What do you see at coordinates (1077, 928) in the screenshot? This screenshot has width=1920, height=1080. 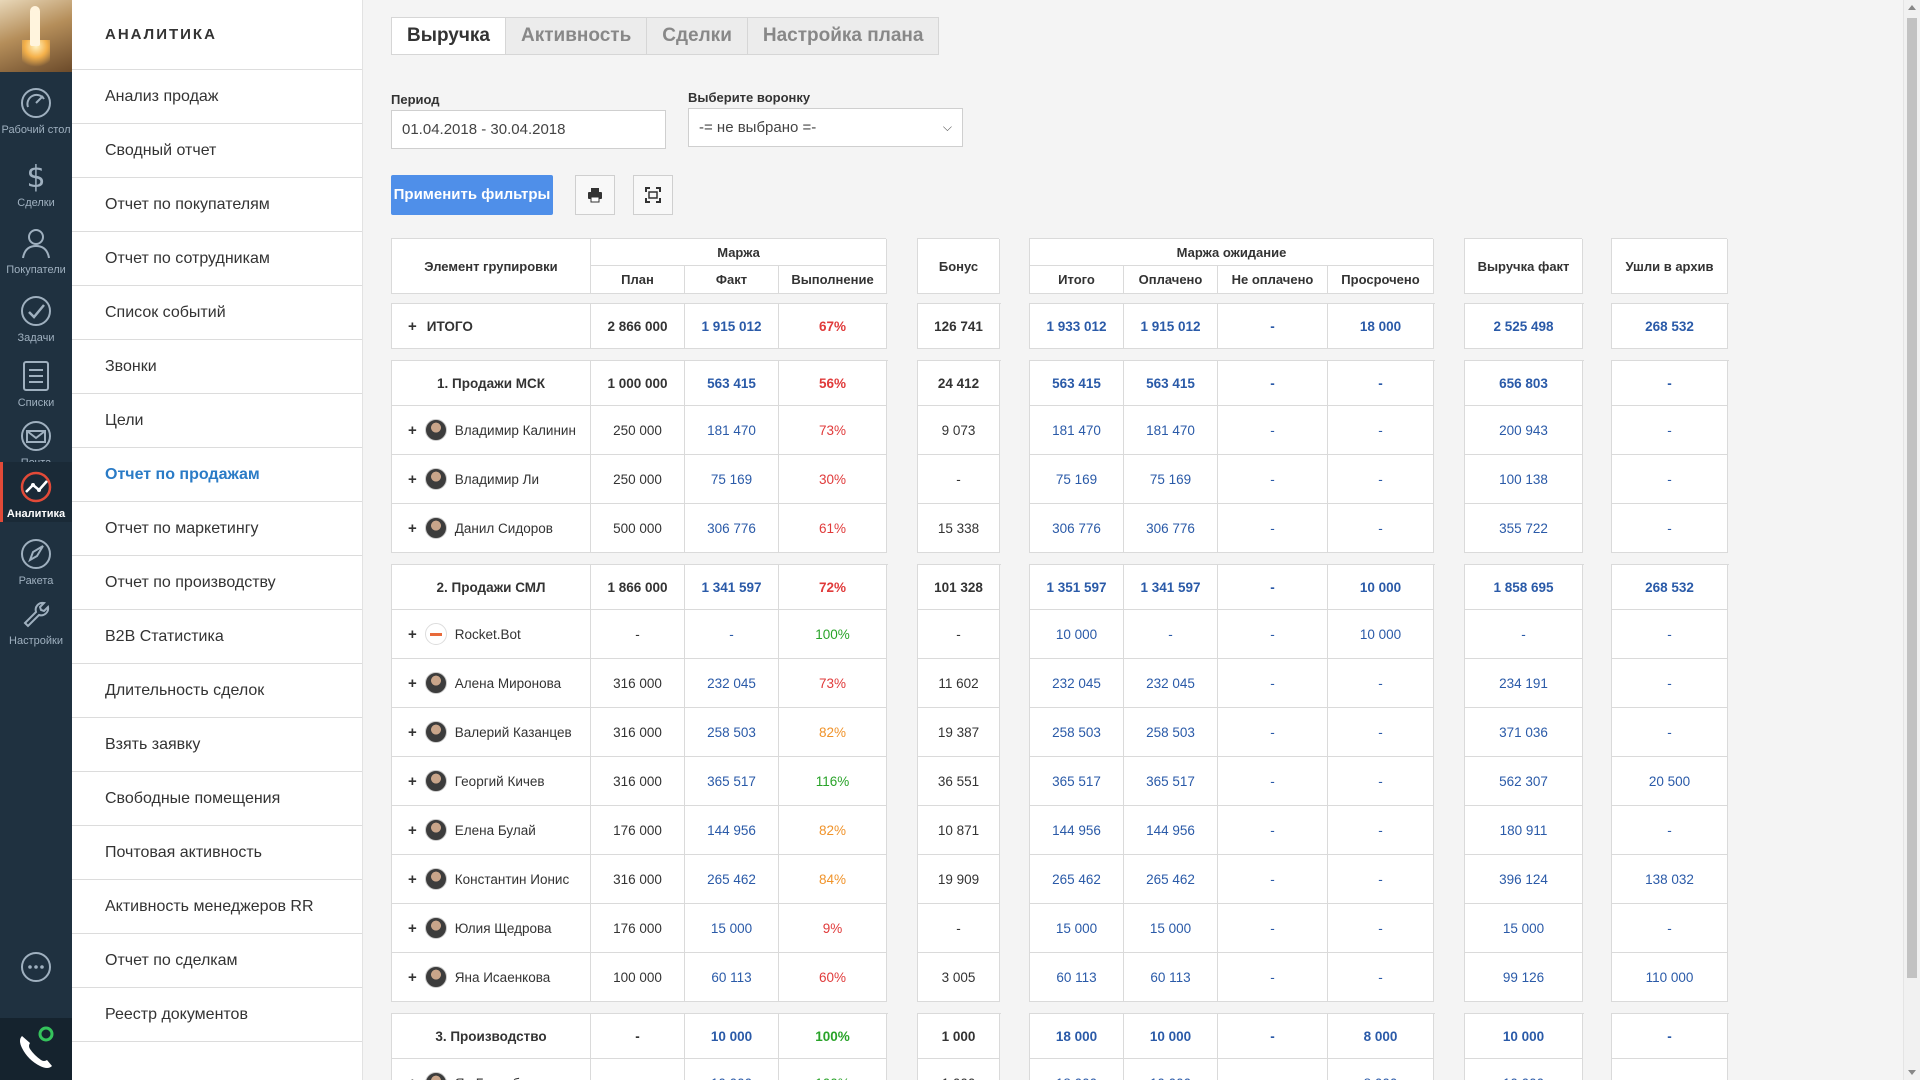 I see `cell-total: 15 000` at bounding box center [1077, 928].